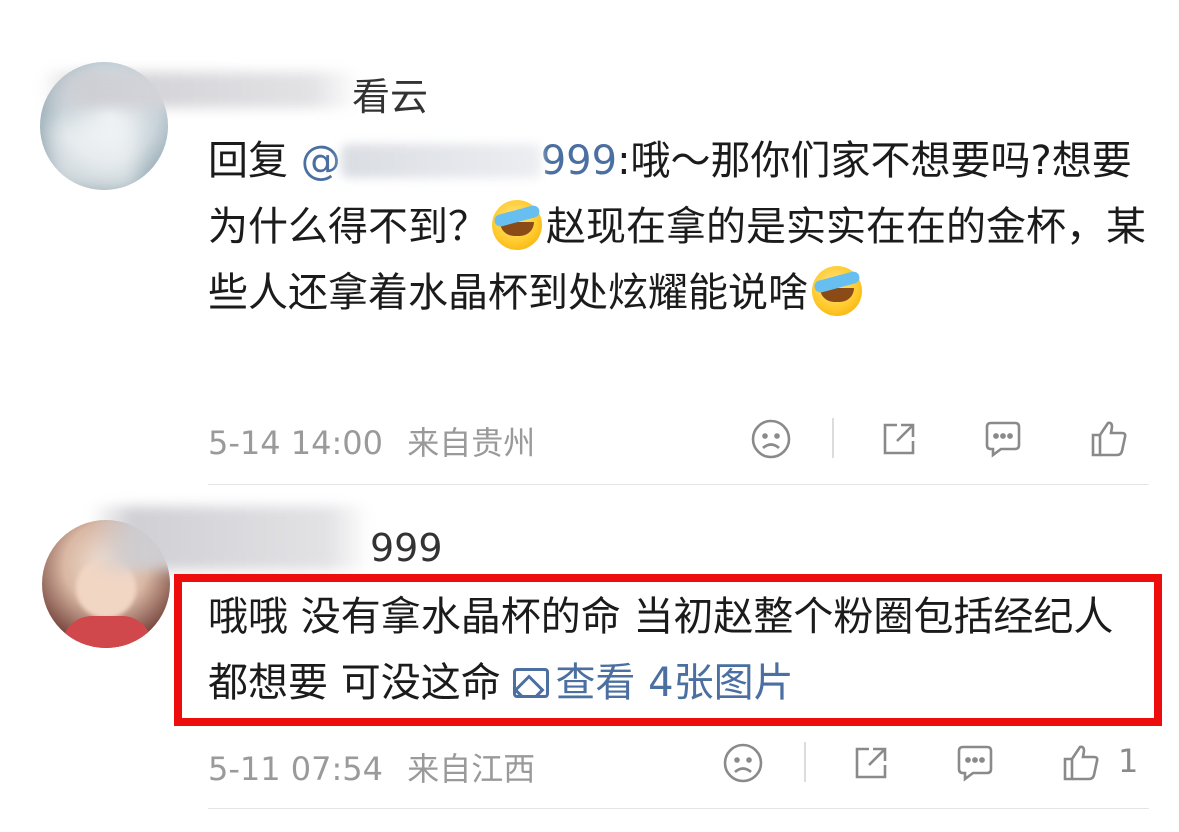  What do you see at coordinates (805, 762) in the screenshot?
I see `action-divider` at bounding box center [805, 762].